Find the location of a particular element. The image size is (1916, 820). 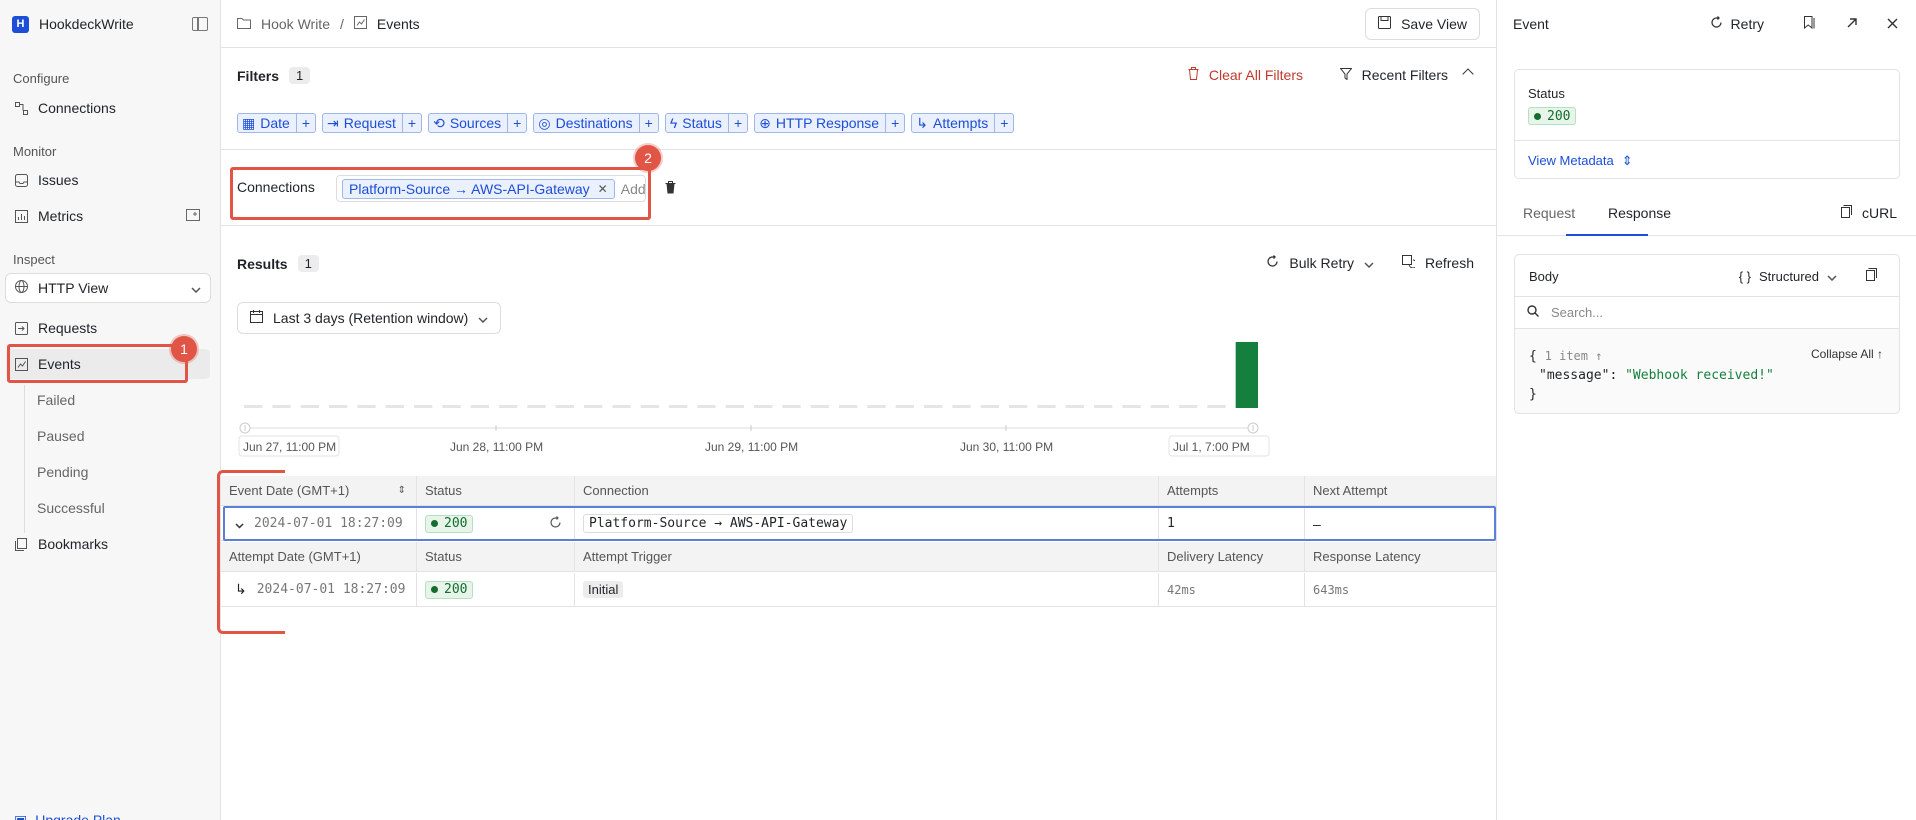

sidebar-item-successful: Successful is located at coordinates (71, 508).